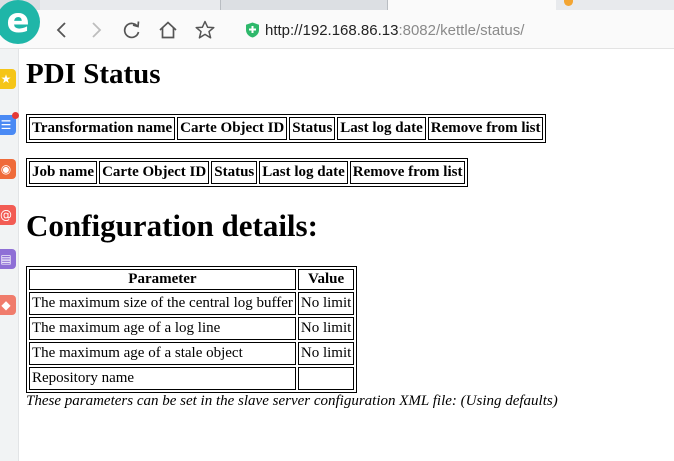 This screenshot has width=674, height=461. I want to click on reload-button, so click(132, 30).